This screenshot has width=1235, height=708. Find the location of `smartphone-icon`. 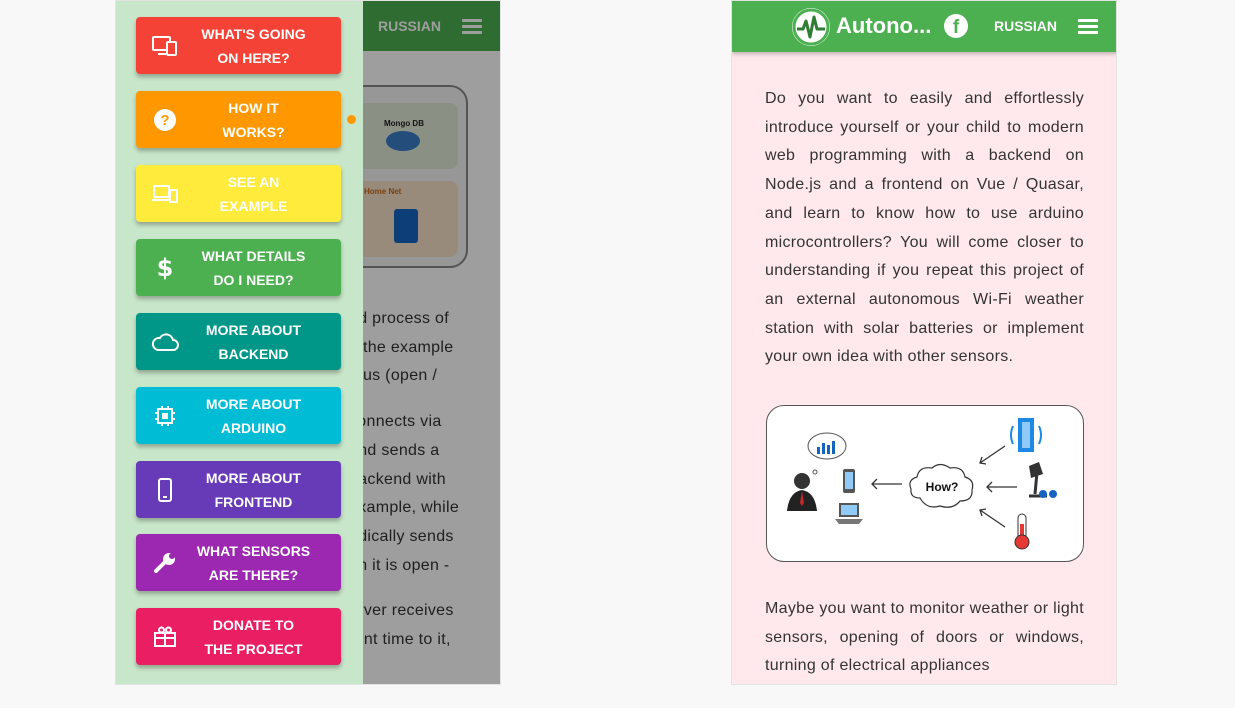

smartphone-icon is located at coordinates (849, 481).